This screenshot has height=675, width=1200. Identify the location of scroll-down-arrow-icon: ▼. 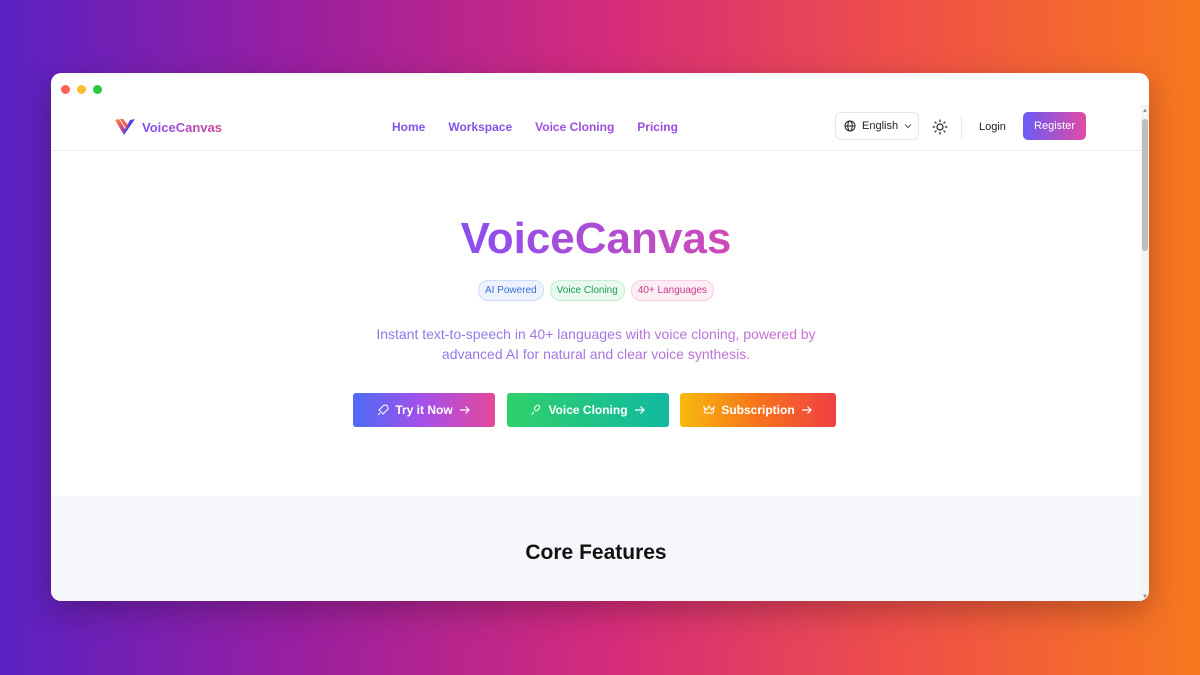
(1145, 597).